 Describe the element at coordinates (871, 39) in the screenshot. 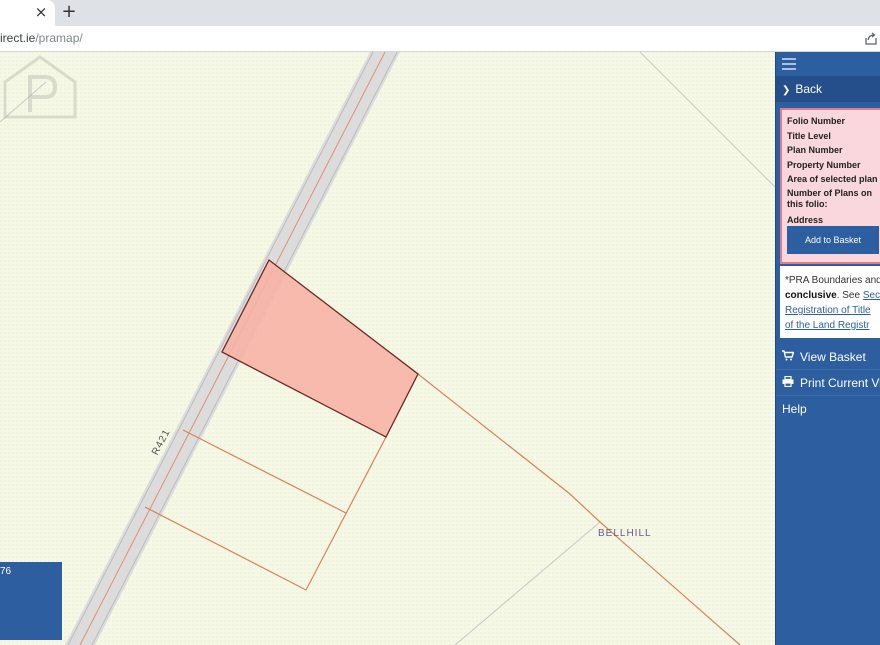

I see `share-icon` at that location.